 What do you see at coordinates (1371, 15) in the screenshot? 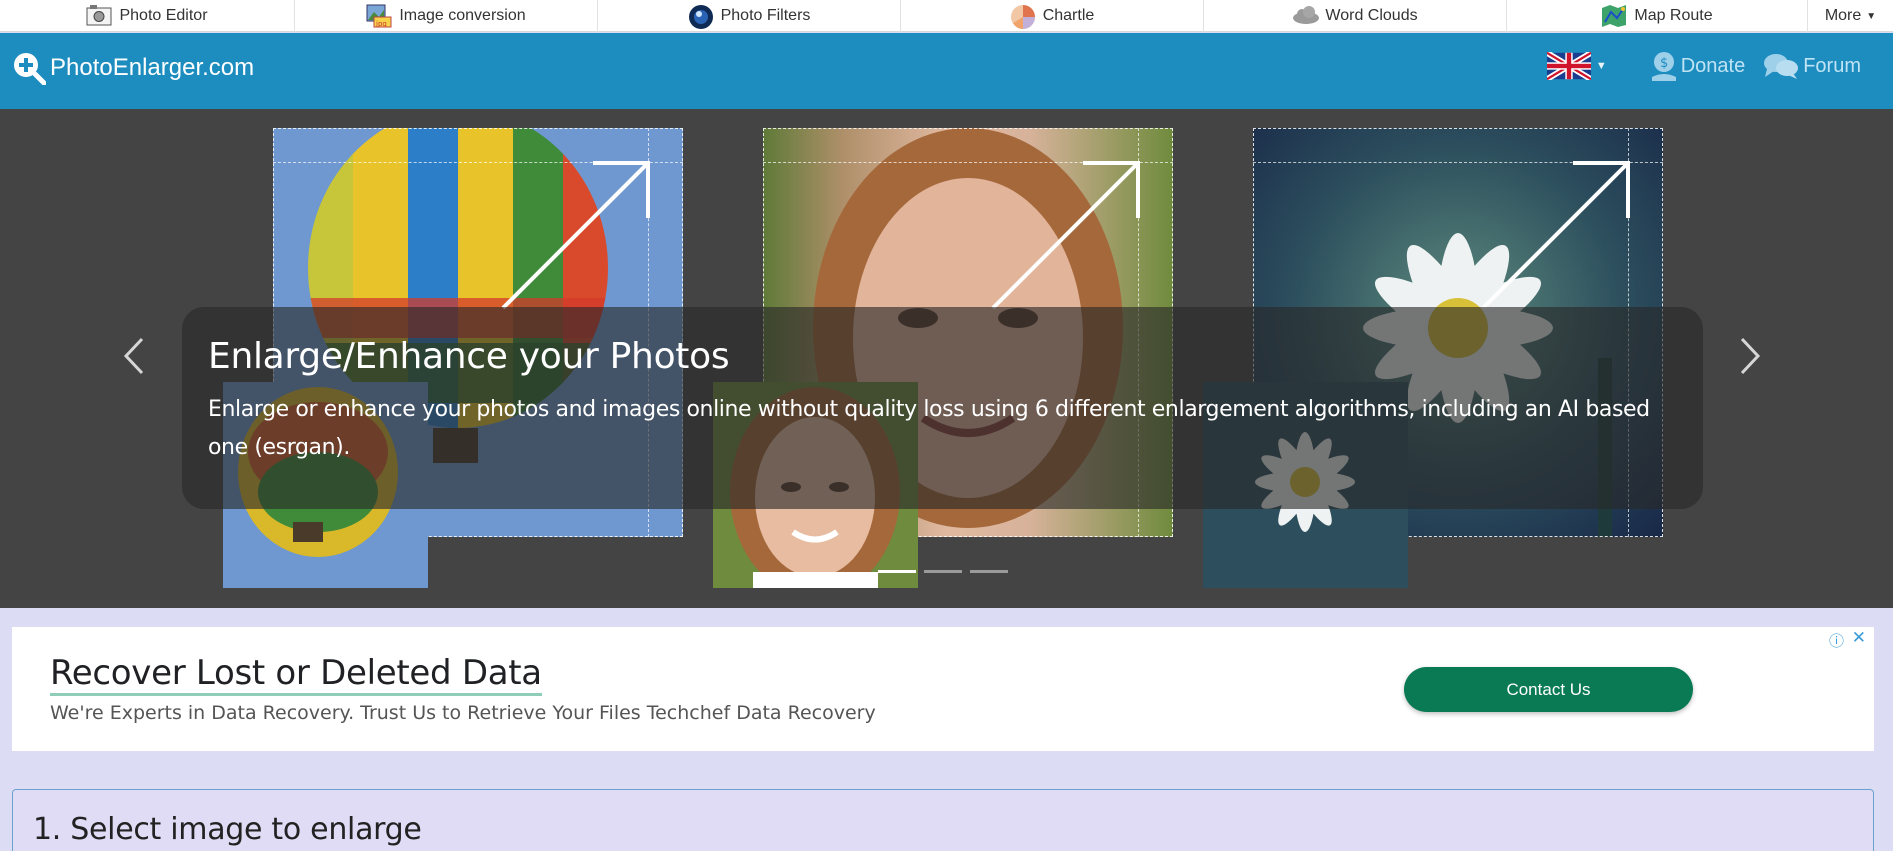
I see `nav-label: Word Clouds` at bounding box center [1371, 15].